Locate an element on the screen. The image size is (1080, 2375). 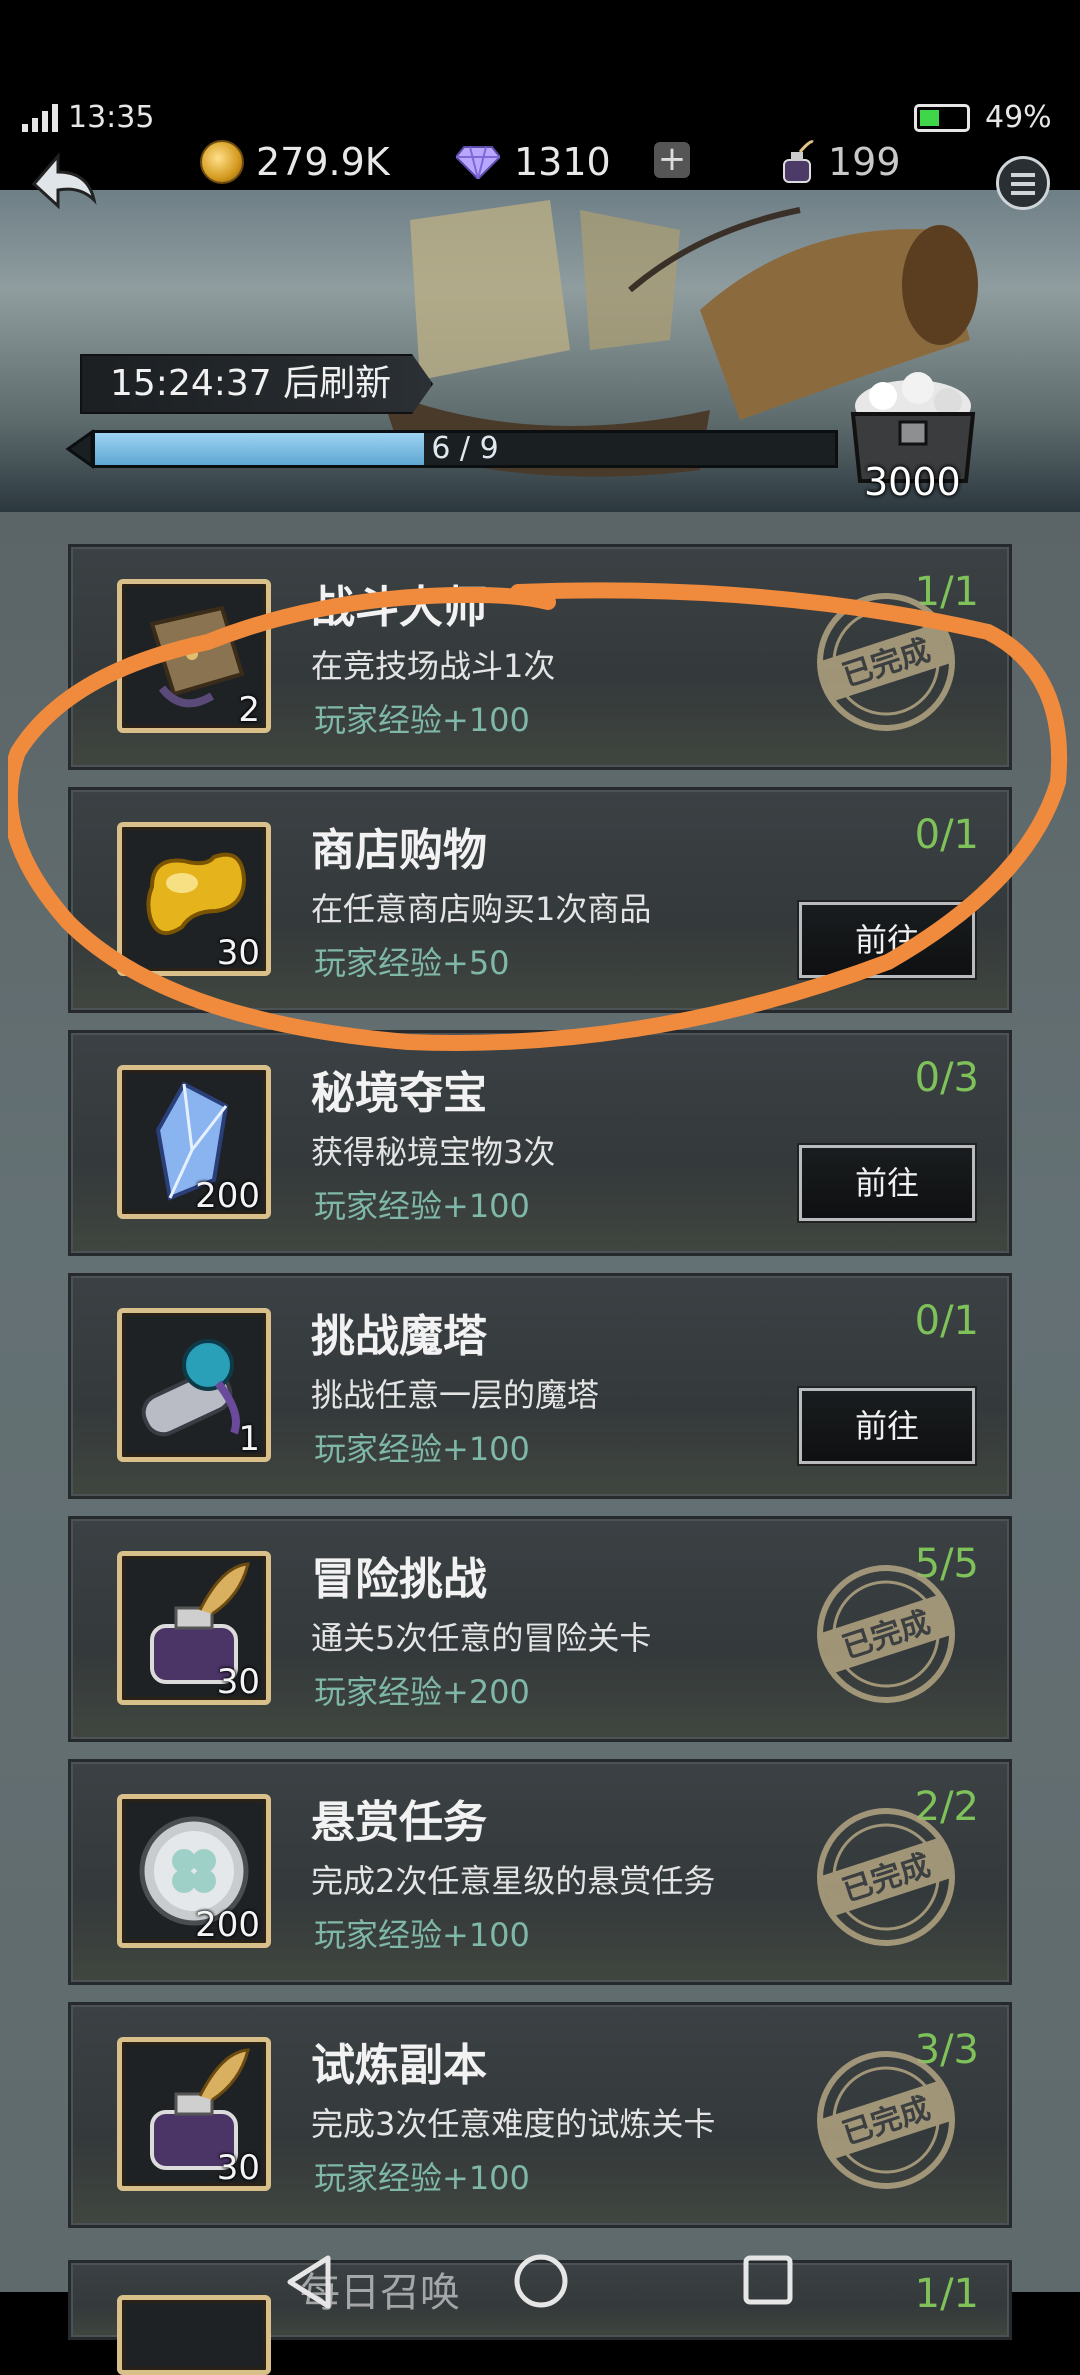
ink-amount: 199 is located at coordinates (864, 162).